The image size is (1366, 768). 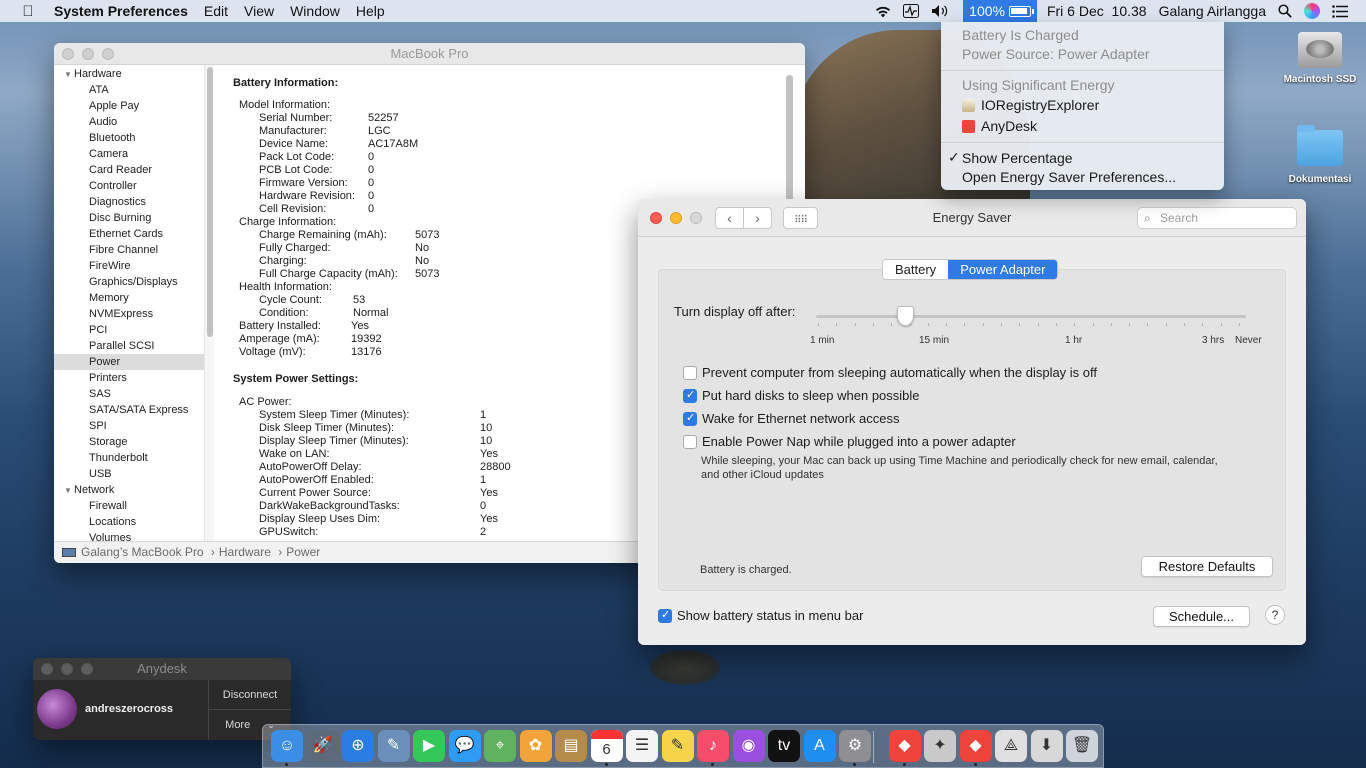 What do you see at coordinates (216, 11) in the screenshot?
I see `menu-edit: Edit` at bounding box center [216, 11].